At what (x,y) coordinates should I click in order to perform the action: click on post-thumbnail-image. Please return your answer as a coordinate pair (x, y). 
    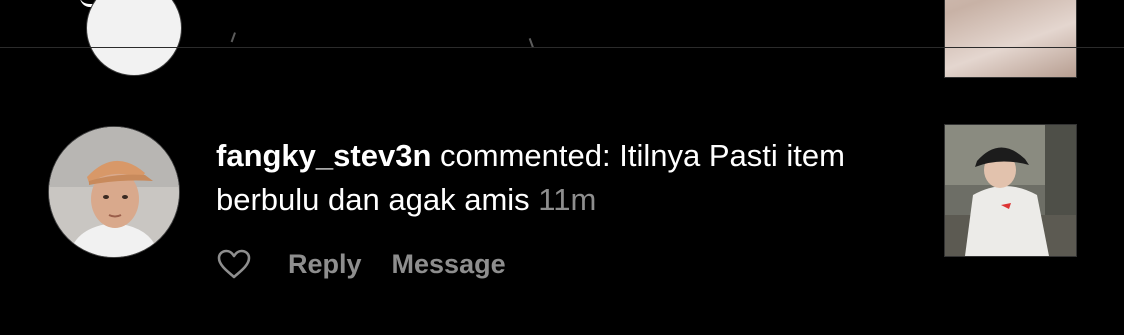
    Looking at the image, I should click on (1010, 190).